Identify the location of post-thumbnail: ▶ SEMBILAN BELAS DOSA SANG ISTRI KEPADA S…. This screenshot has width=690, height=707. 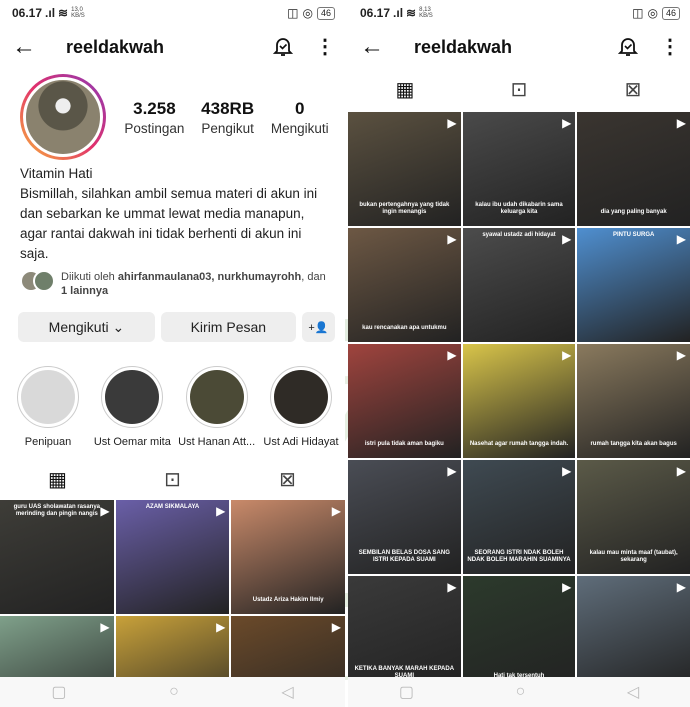
(404, 517).